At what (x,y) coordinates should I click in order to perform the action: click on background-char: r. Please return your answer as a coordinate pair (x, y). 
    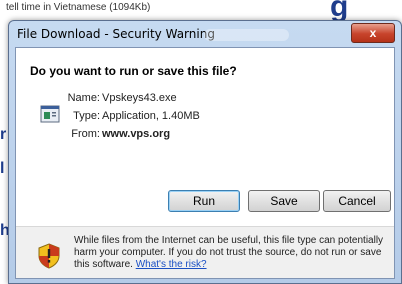
    Looking at the image, I should click on (3, 134).